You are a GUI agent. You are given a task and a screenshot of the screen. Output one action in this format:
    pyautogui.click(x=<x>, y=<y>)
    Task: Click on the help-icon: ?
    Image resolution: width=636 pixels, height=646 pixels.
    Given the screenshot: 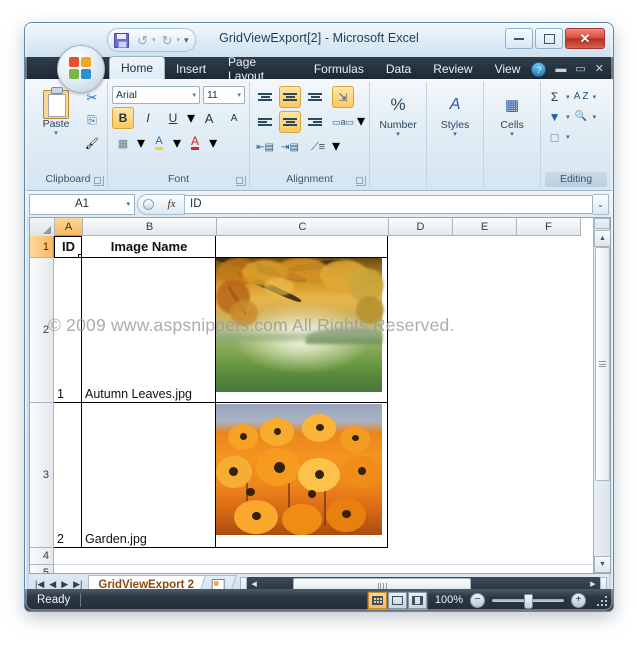 What is the action you would take?
    pyautogui.click(x=539, y=69)
    